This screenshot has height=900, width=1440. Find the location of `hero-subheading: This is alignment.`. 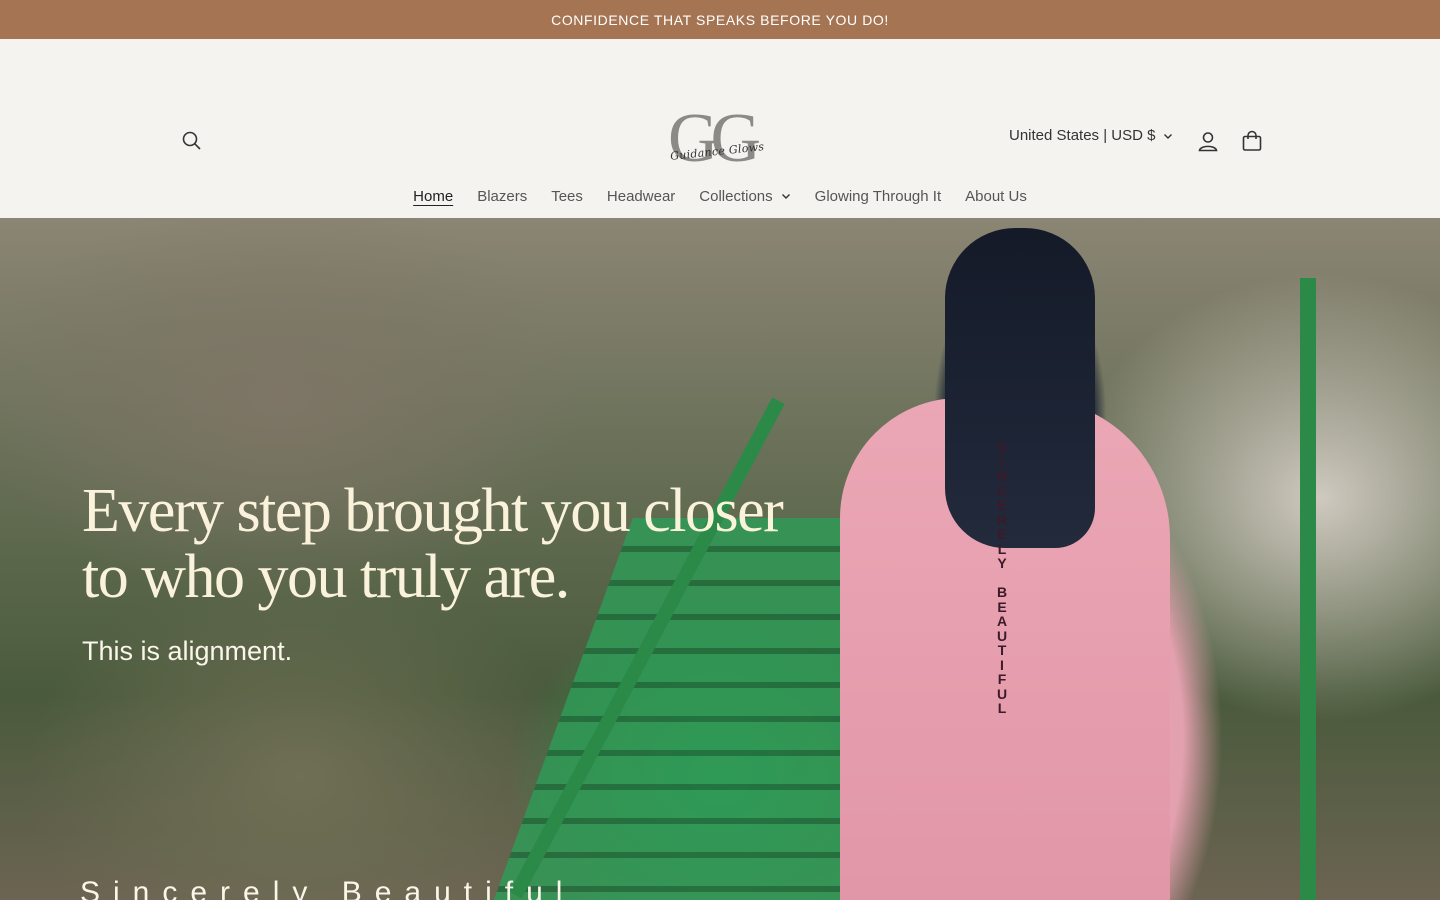

hero-subheading: This is alignment. is located at coordinates (187, 651).